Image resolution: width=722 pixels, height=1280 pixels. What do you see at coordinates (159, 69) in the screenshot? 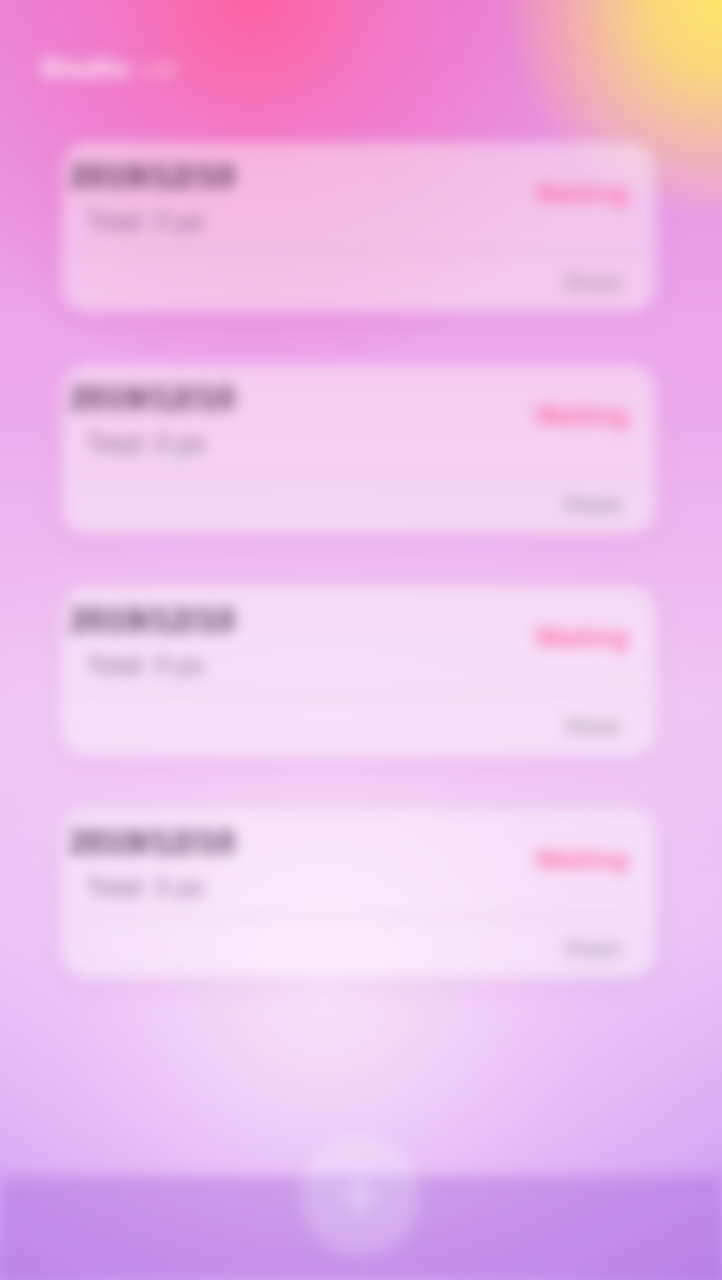
I see `page-subtitle: List` at bounding box center [159, 69].